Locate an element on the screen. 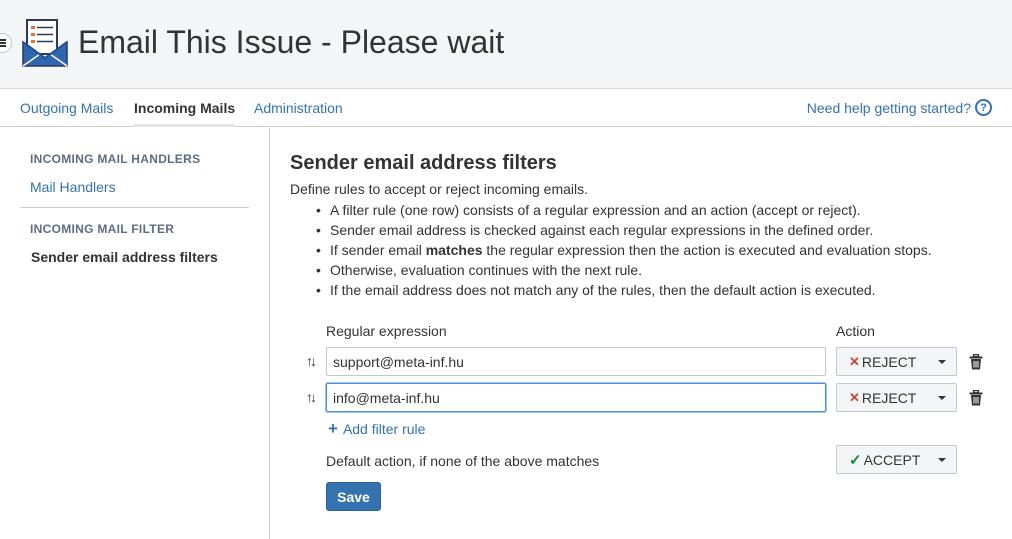 The height and width of the screenshot is (539, 1012). bullet-bold-text: matches is located at coordinates (454, 250).